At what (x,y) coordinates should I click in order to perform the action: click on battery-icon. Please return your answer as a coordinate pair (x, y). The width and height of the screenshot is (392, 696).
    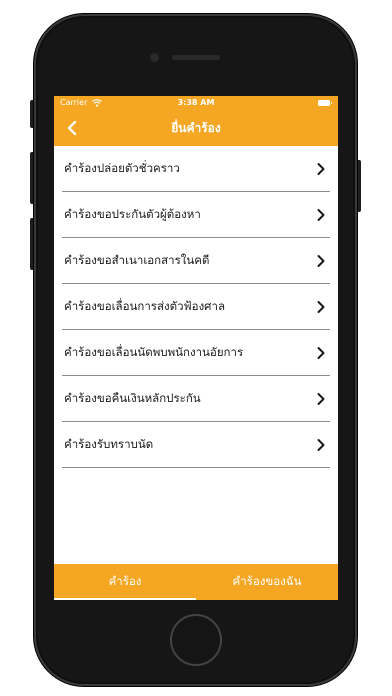
    Looking at the image, I should click on (325, 103).